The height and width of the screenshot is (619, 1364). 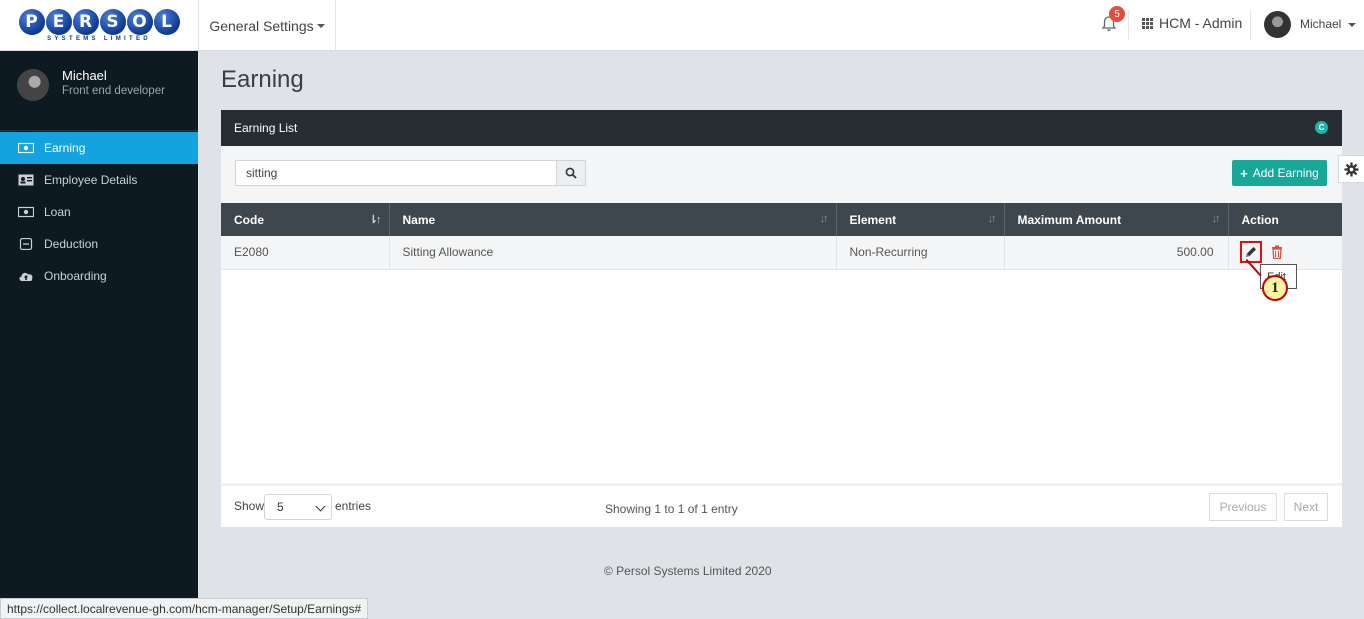 I want to click on sidebar-item-deduction: Deduction, so click(x=99, y=244).